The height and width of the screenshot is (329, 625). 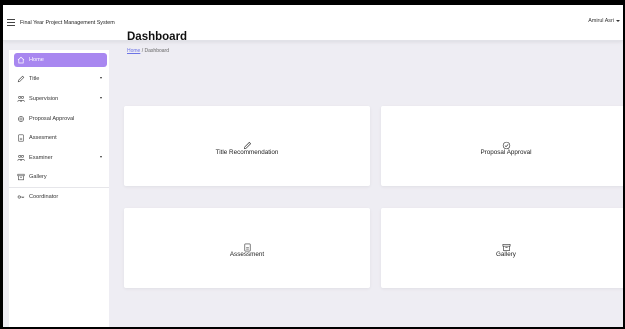 What do you see at coordinates (156, 51) in the screenshot?
I see `breadcrumb-current: Dashboard` at bounding box center [156, 51].